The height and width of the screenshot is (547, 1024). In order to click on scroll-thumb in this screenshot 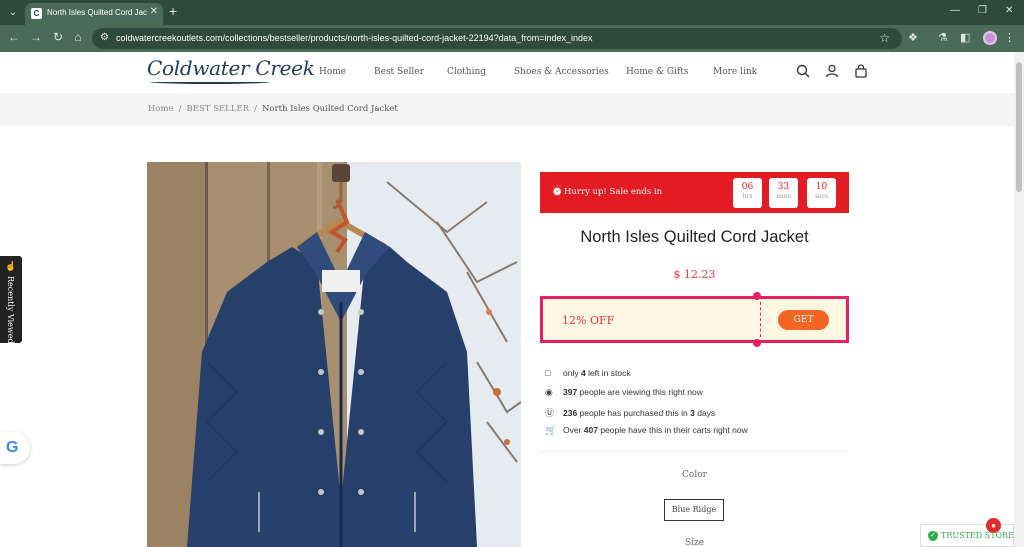, I will do `click(1019, 127)`.